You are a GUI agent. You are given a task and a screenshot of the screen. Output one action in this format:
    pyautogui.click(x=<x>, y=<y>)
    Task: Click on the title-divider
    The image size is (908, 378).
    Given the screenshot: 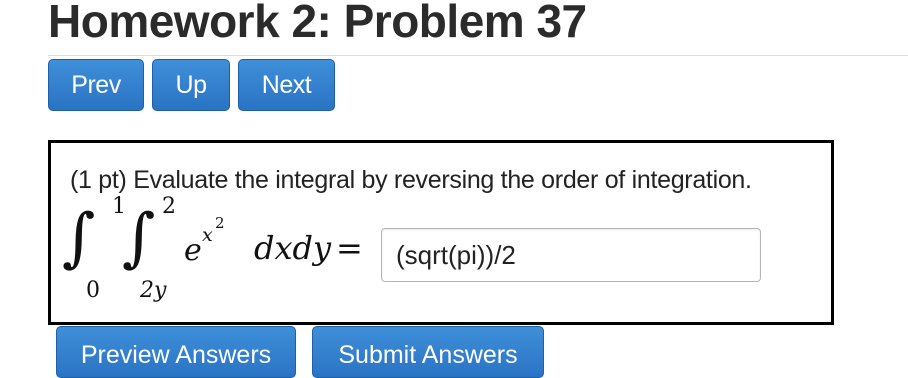 What is the action you would take?
    pyautogui.click(x=478, y=55)
    